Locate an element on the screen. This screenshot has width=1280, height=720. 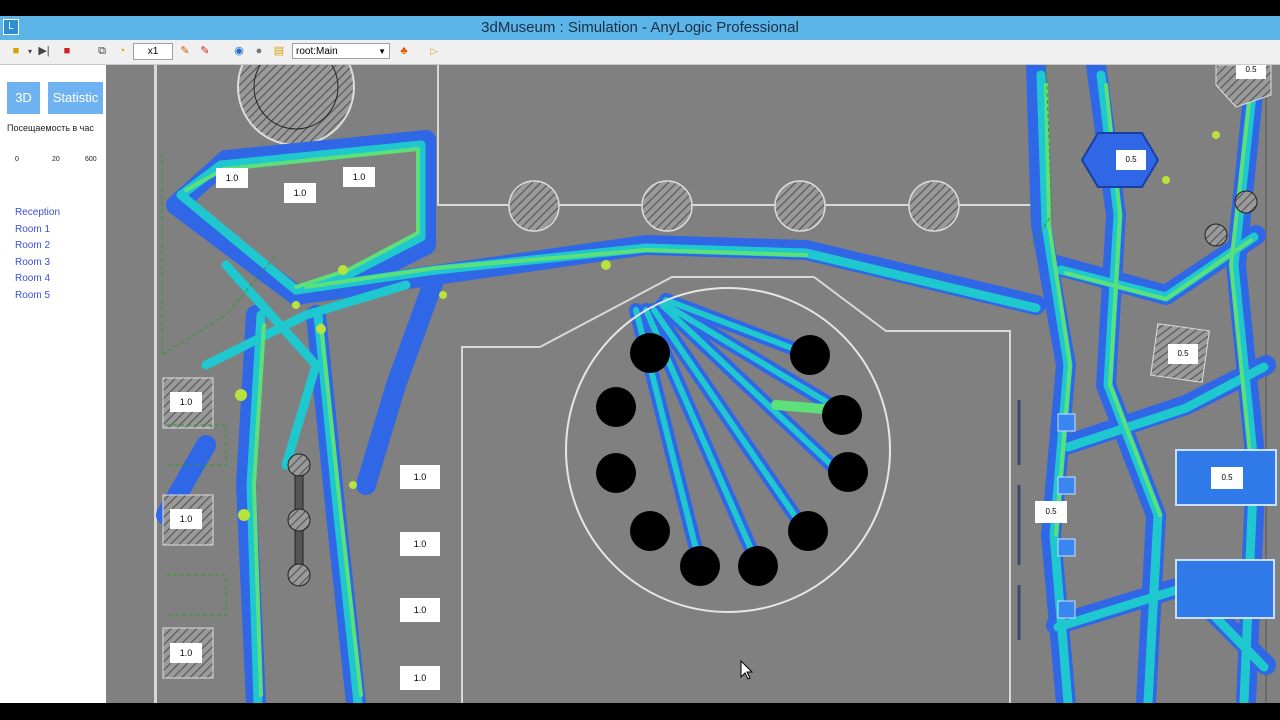
run-icon: ■ is located at coordinates (16, 51).